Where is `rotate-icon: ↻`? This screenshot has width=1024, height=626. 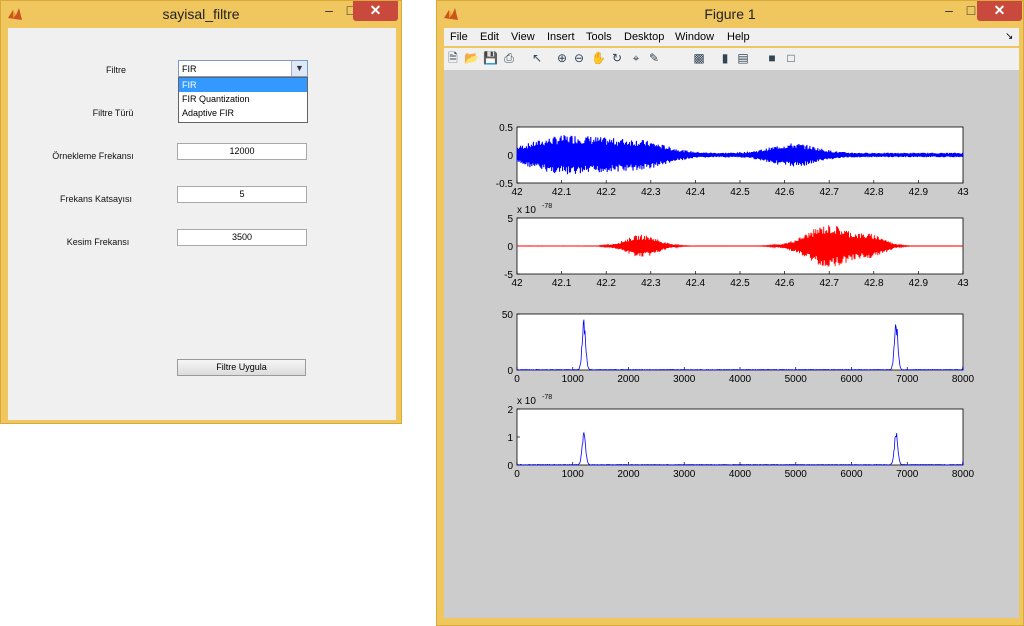
rotate-icon: ↻ is located at coordinates (617, 58).